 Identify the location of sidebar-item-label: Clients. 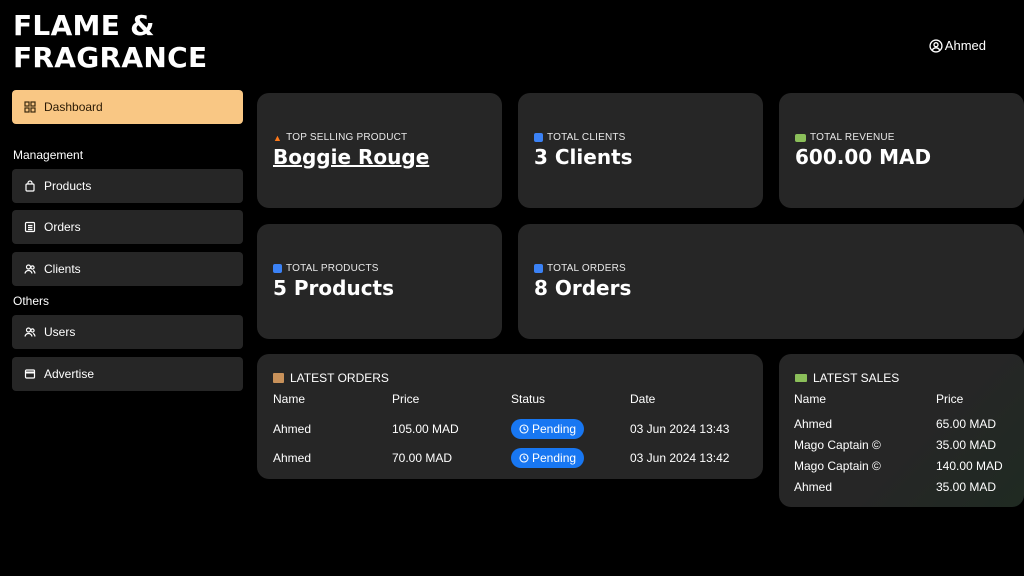
(62, 269).